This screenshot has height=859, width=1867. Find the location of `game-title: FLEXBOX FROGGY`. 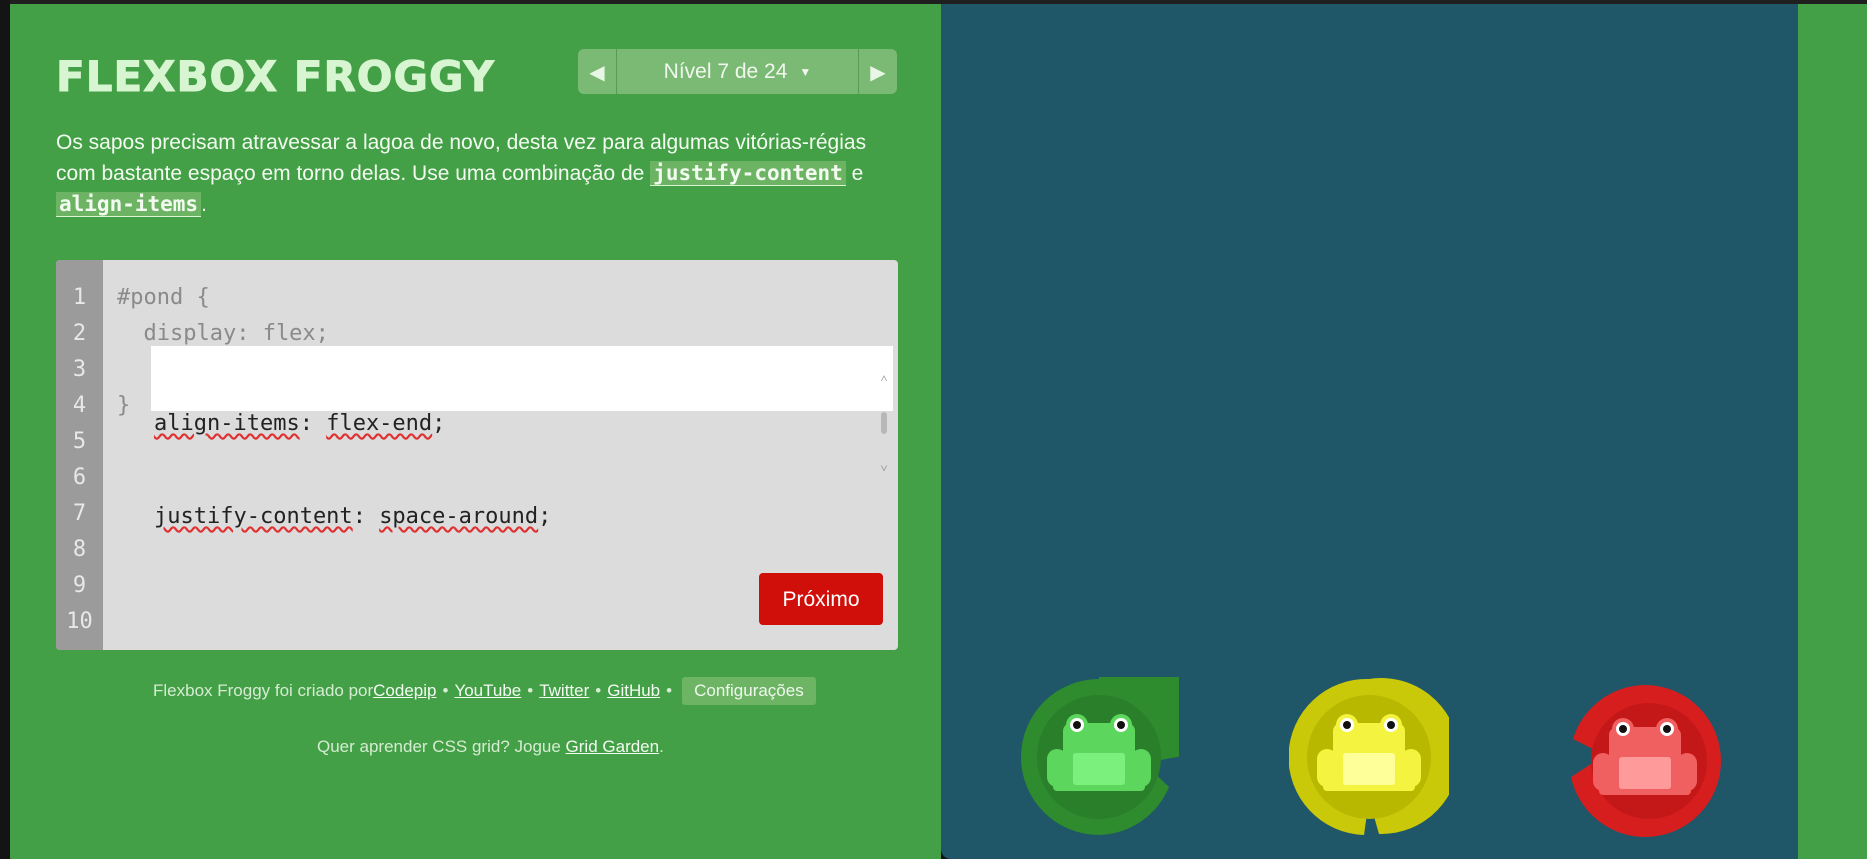

game-title: FLEXBOX FROGGY is located at coordinates (275, 77).